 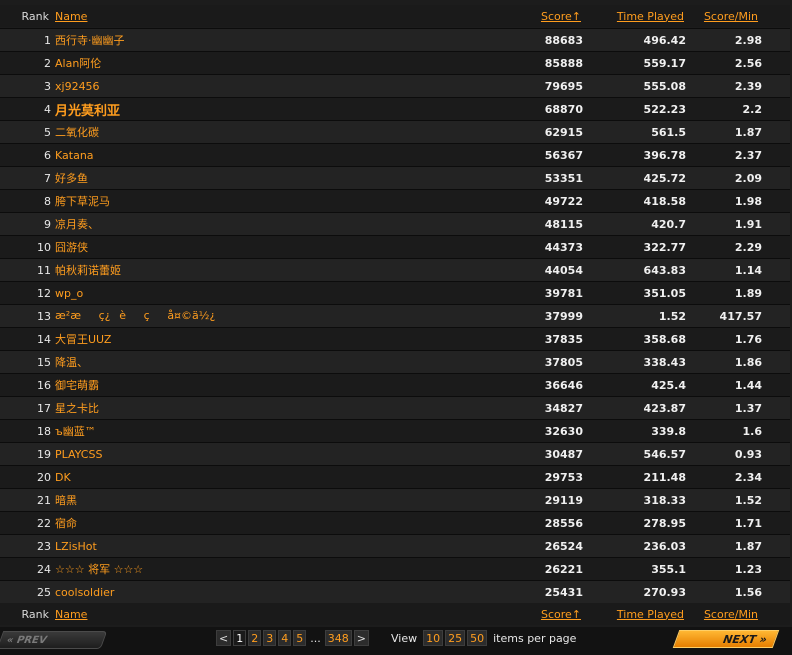 I want to click on pagination: < 1 2 3 4 5 ... 348 >, so click(x=292, y=638).